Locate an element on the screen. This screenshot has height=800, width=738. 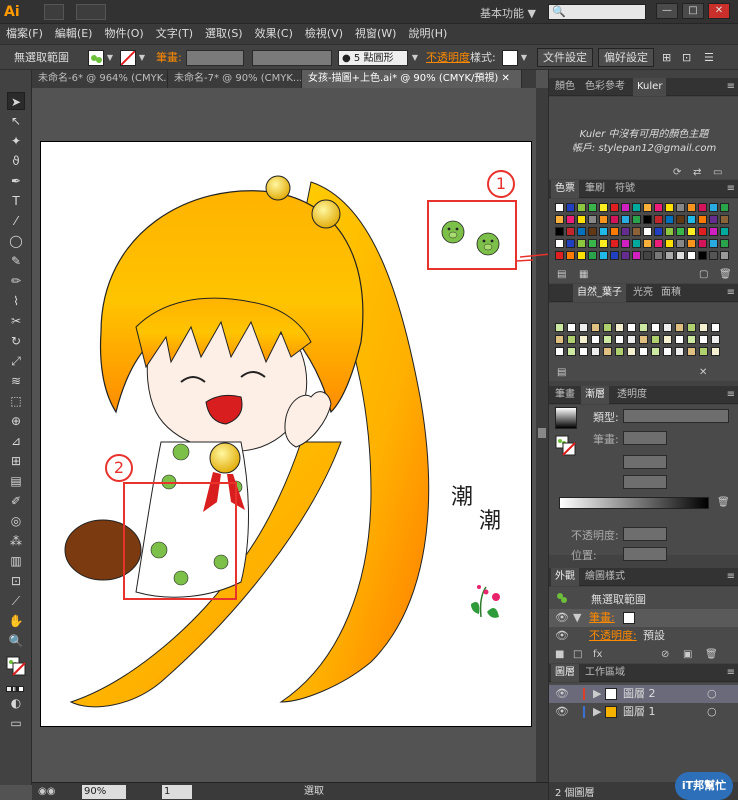
vertical-scrollbar is located at coordinates (542, 435).